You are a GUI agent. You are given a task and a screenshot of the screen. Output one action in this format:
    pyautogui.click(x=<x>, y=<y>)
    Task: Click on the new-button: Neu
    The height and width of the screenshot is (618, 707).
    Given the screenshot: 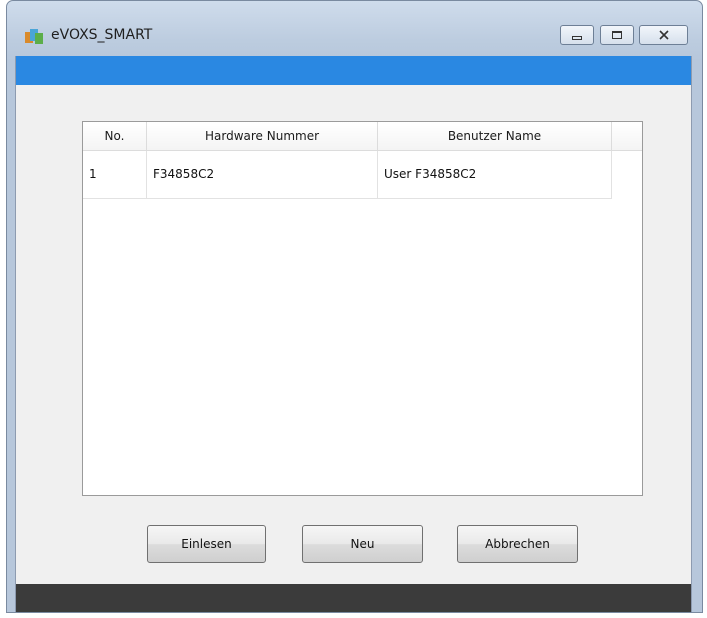 What is the action you would take?
    pyautogui.click(x=362, y=544)
    